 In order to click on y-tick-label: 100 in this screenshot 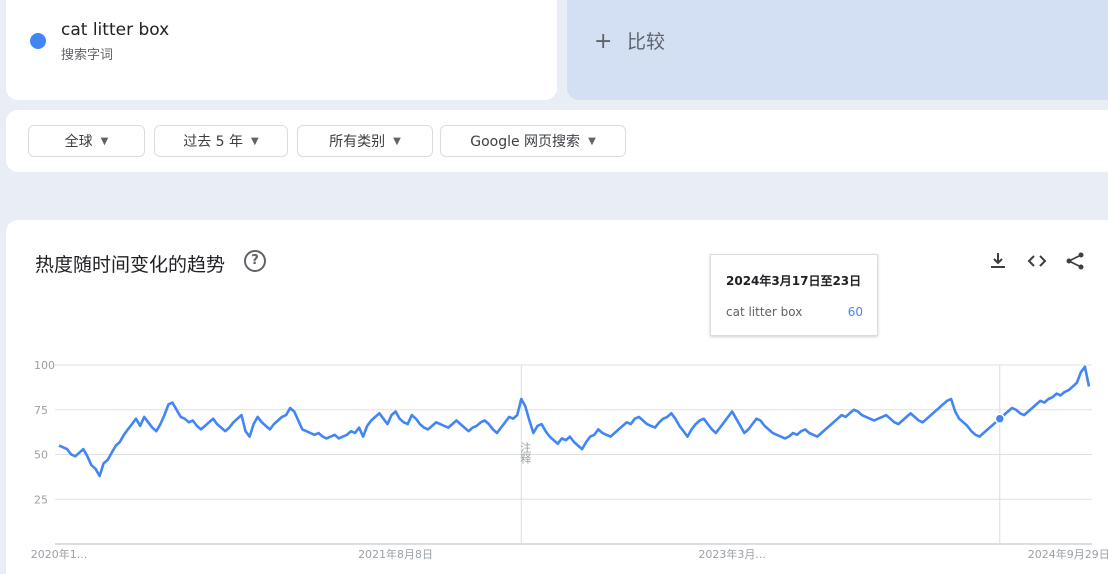, I will do `click(44, 365)`.